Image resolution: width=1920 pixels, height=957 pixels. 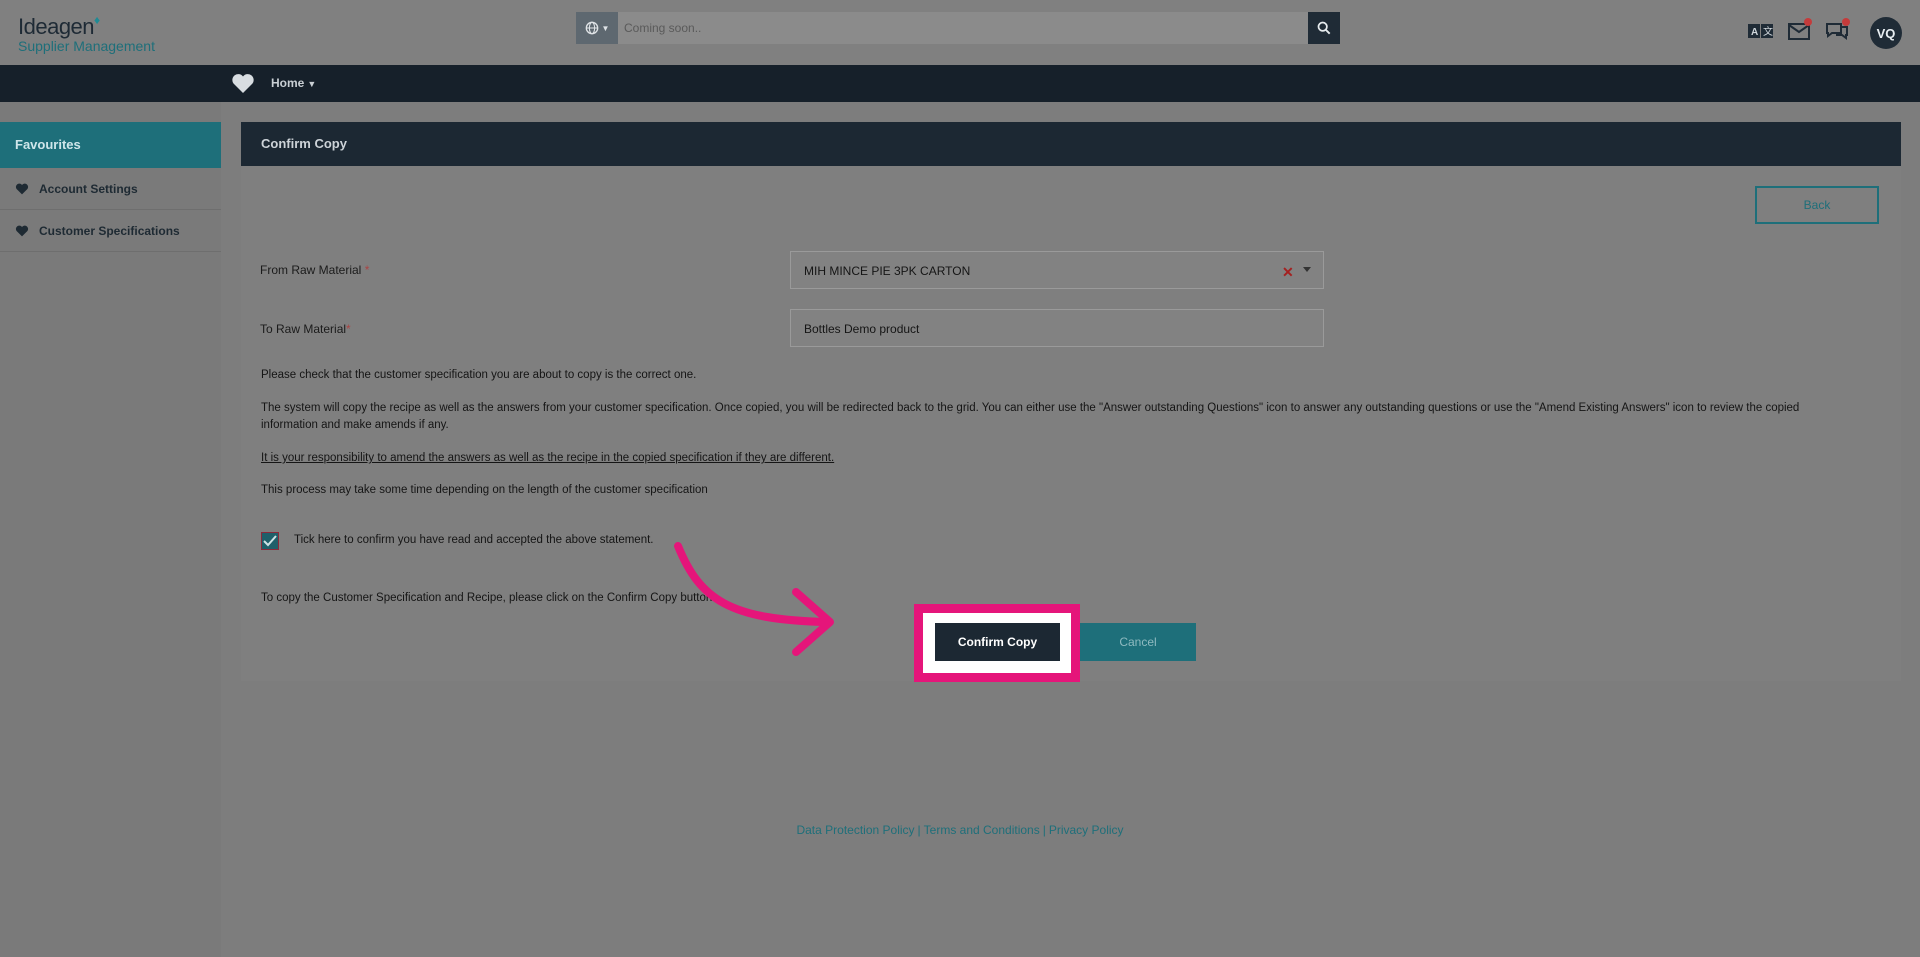 What do you see at coordinates (591, 28) in the screenshot?
I see `globe-icon` at bounding box center [591, 28].